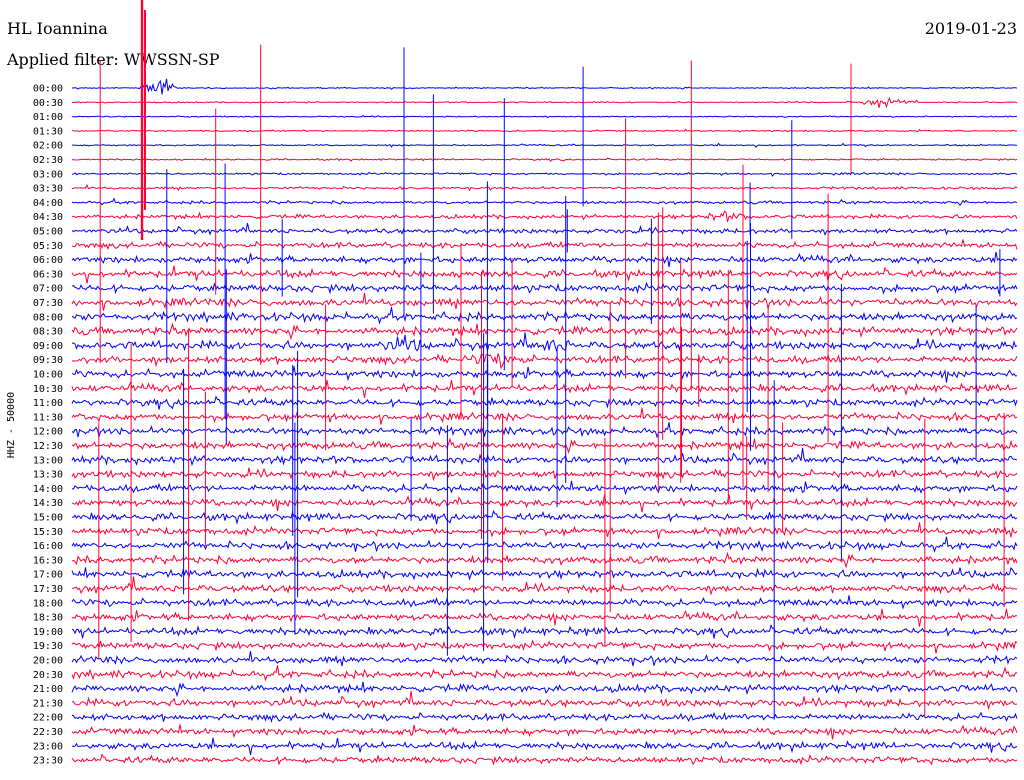  What do you see at coordinates (48, 260) in the screenshot?
I see `row-time-label: 06:00` at bounding box center [48, 260].